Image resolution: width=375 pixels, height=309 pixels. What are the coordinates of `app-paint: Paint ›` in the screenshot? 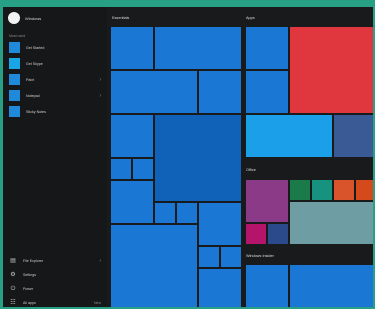 It's located at (55, 79).